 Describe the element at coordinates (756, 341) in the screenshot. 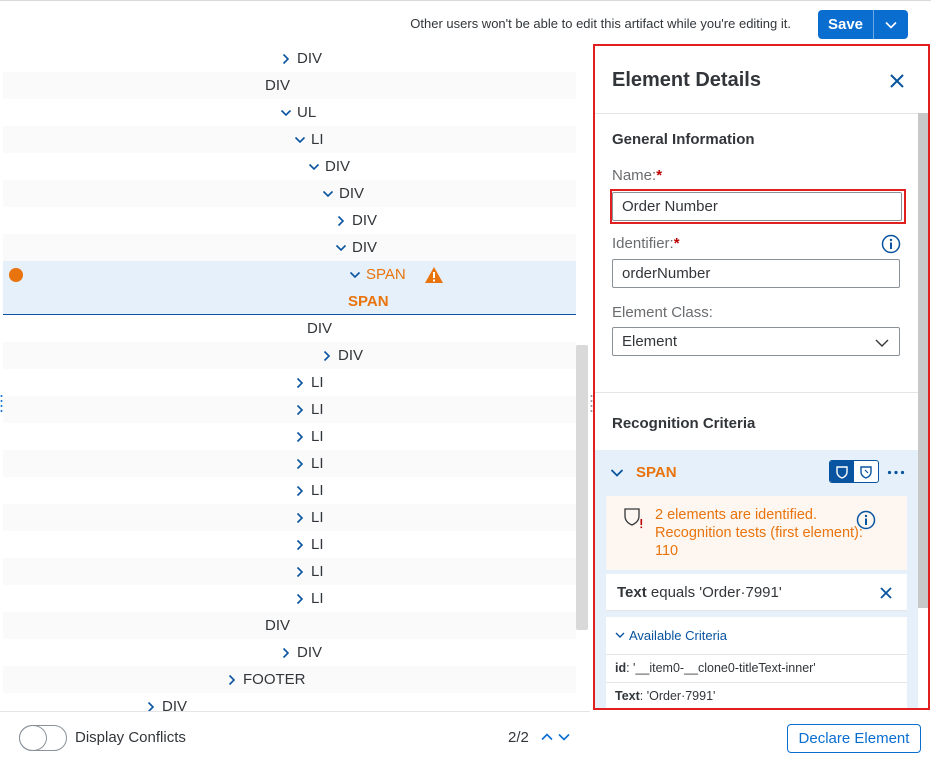

I see `element-class-select: Element` at that location.